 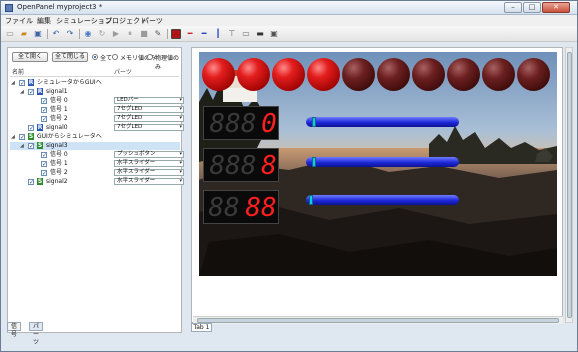 I want to click on tab-signals: 信号, so click(x=14, y=330).